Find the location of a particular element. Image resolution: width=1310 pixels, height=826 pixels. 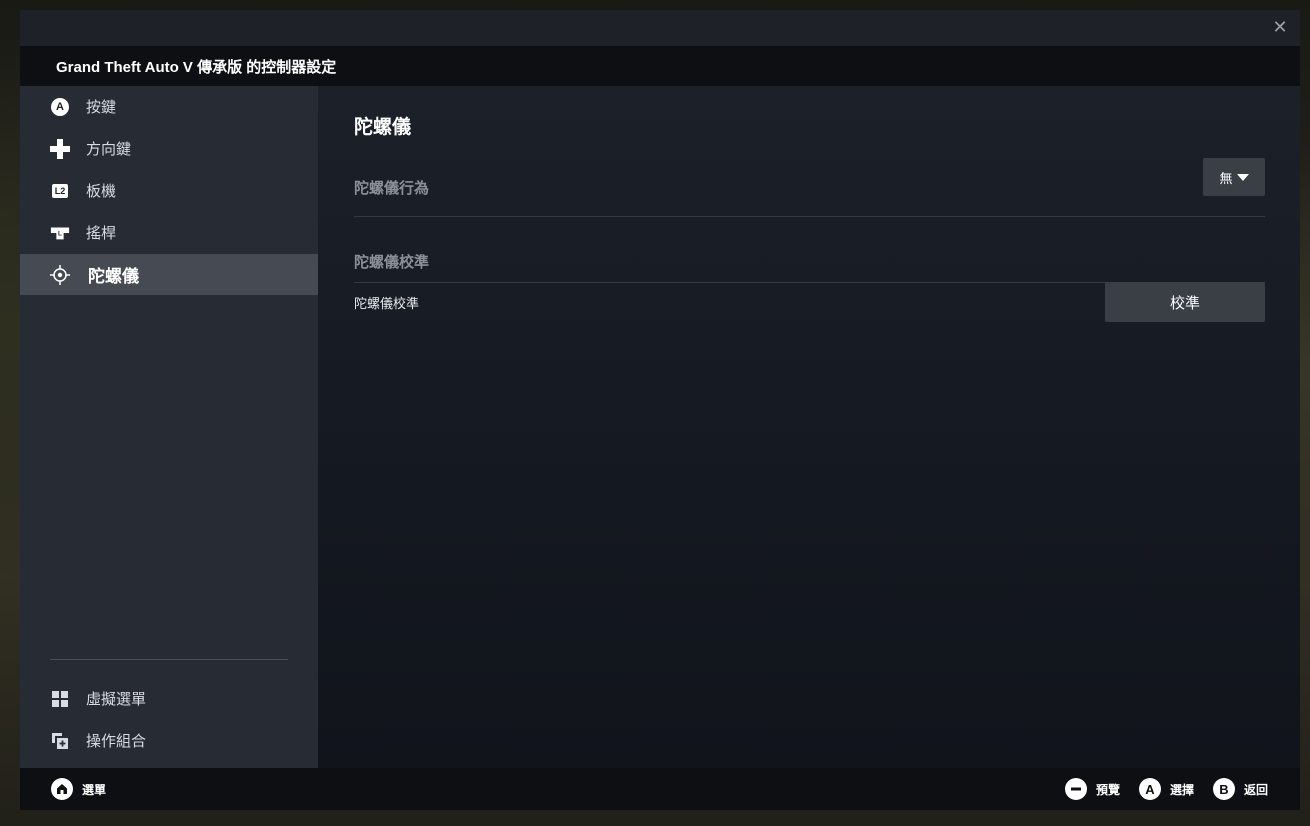

sidebar-item-label: 虛擬選單 is located at coordinates (116, 699).